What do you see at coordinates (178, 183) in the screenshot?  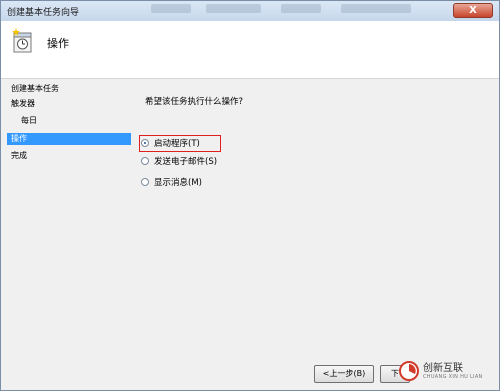 I see `option-label: 显示消息(M)` at bounding box center [178, 183].